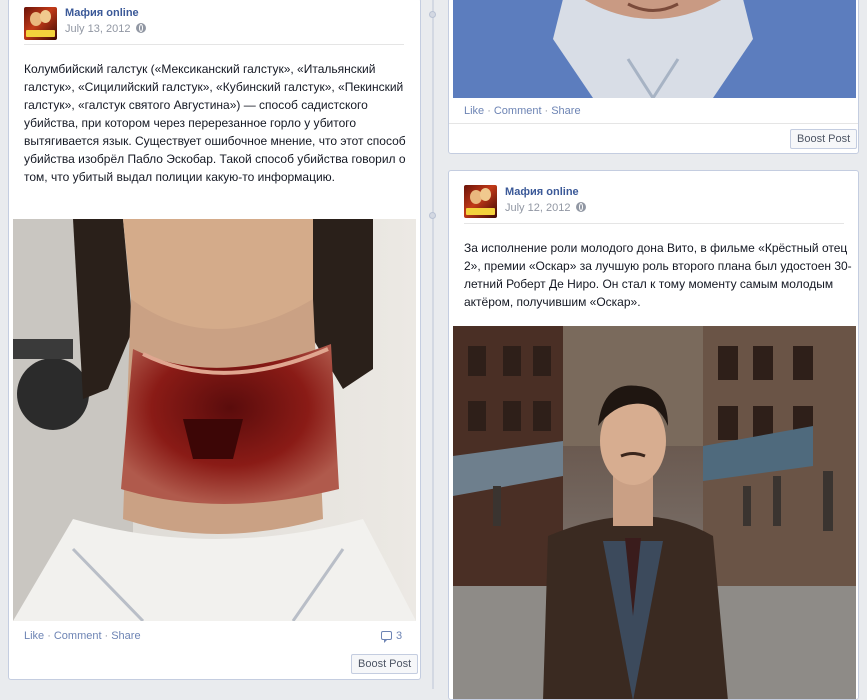 Image resolution: width=867 pixels, height=700 pixels. I want to click on post-date-text: July 12, 2012, so click(537, 208).